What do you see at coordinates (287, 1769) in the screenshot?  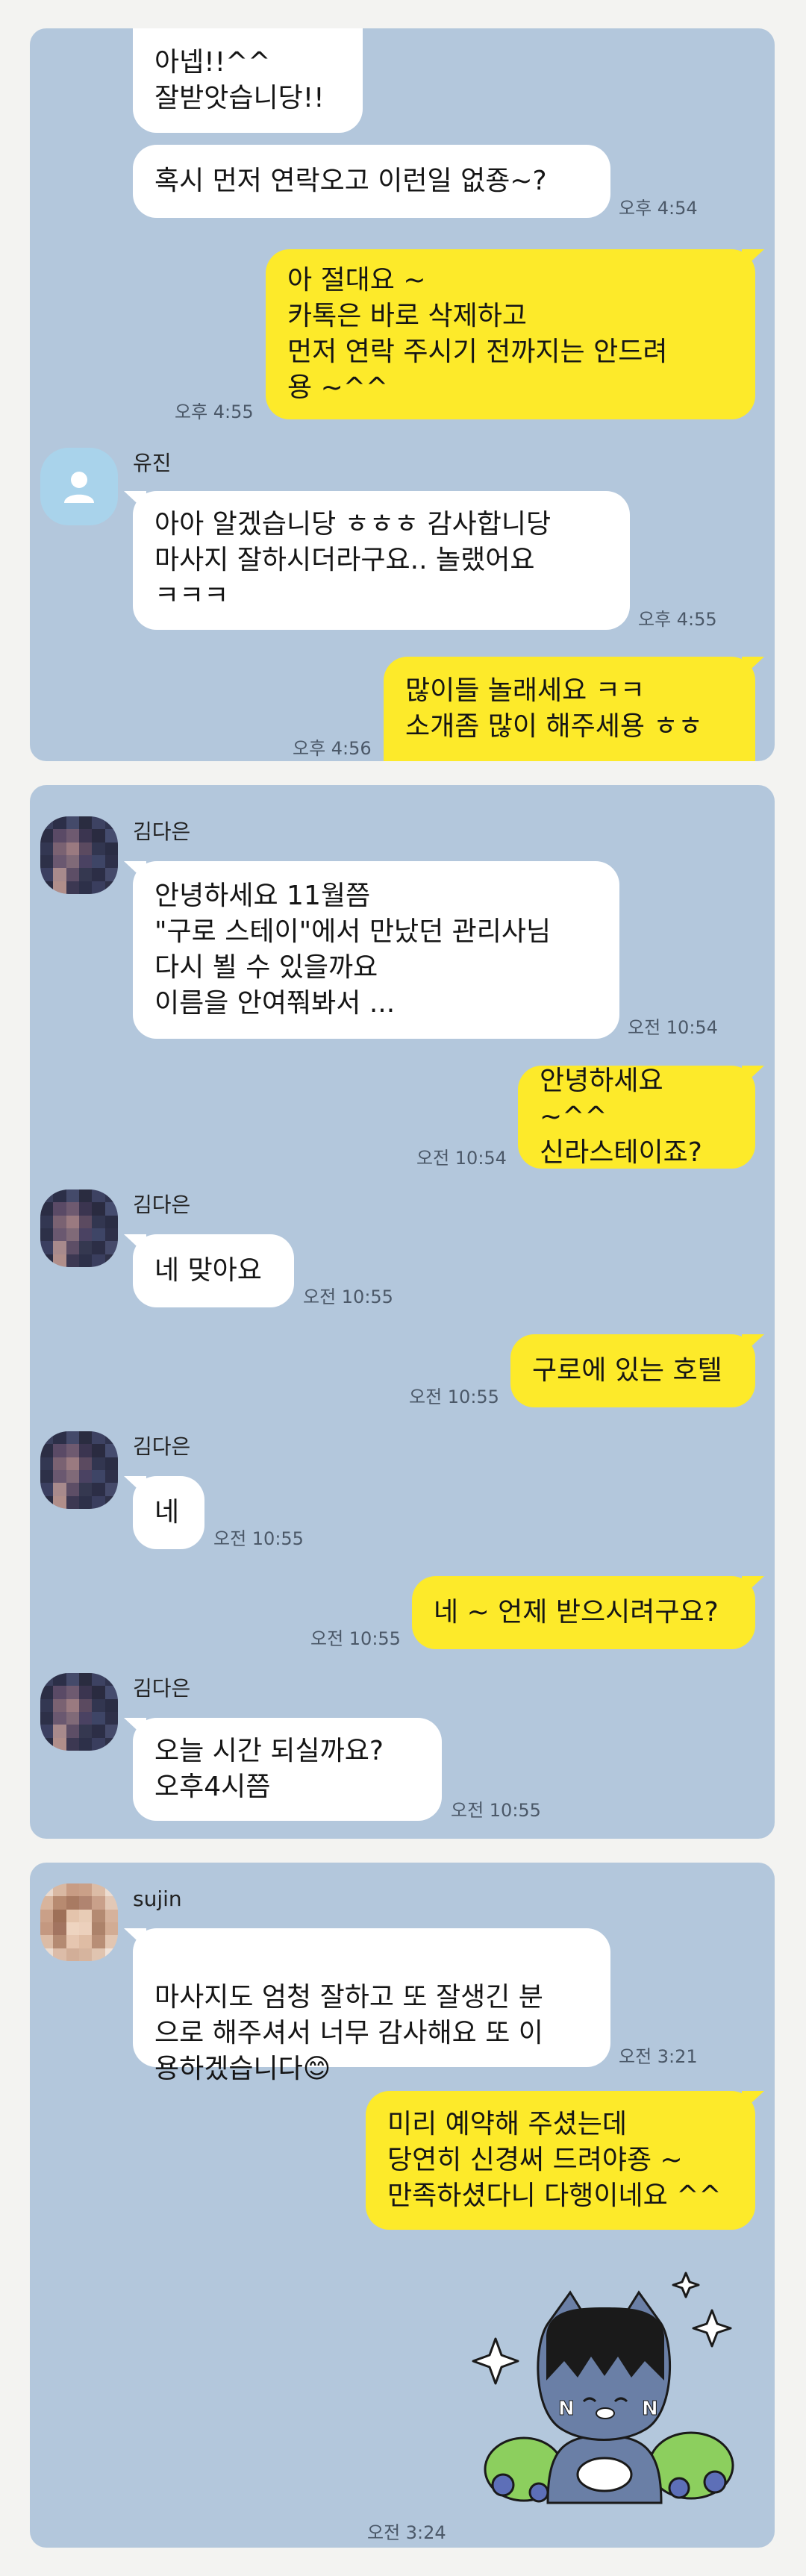 I see `message-bubble-incoming: 오늘 시간 되실까요? 오후4시쯤` at bounding box center [287, 1769].